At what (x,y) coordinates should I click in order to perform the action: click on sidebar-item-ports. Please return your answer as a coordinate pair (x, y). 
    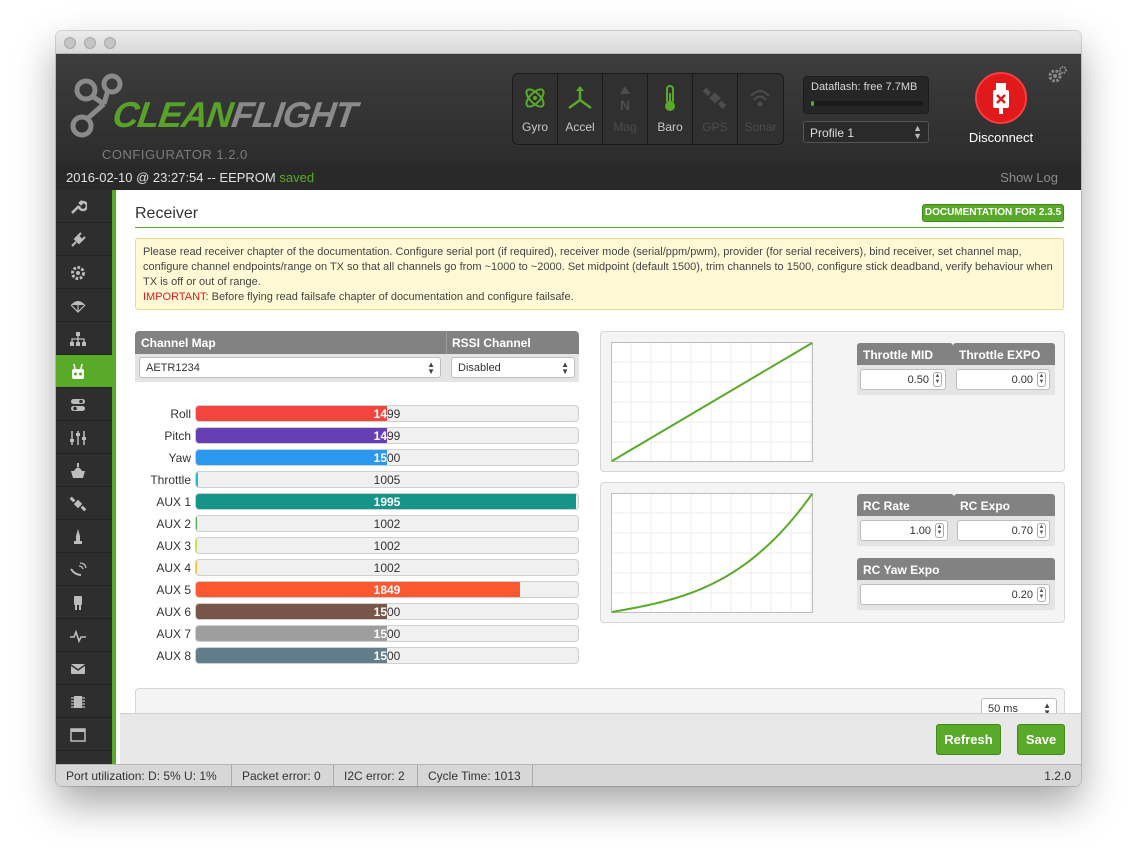
    Looking at the image, I should click on (84, 239).